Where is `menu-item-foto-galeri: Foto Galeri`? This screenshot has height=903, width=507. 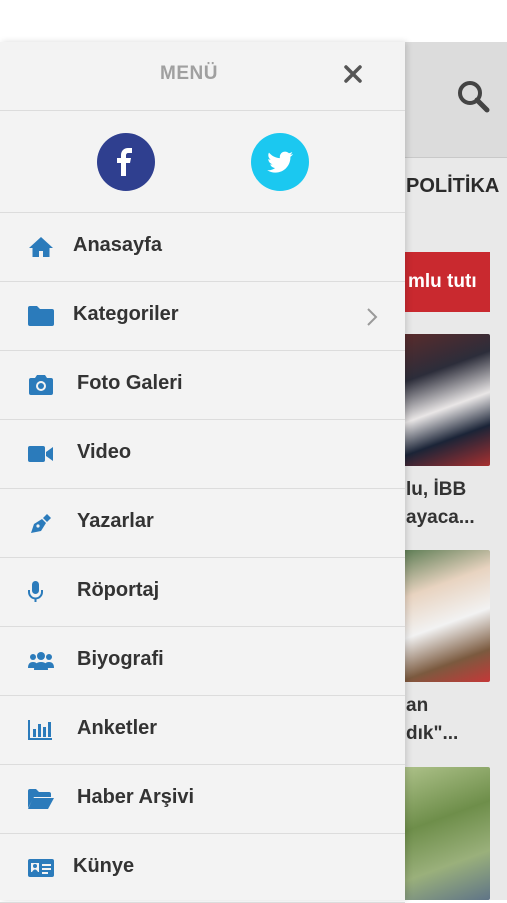 menu-item-foto-galeri: Foto Galeri is located at coordinates (202, 385).